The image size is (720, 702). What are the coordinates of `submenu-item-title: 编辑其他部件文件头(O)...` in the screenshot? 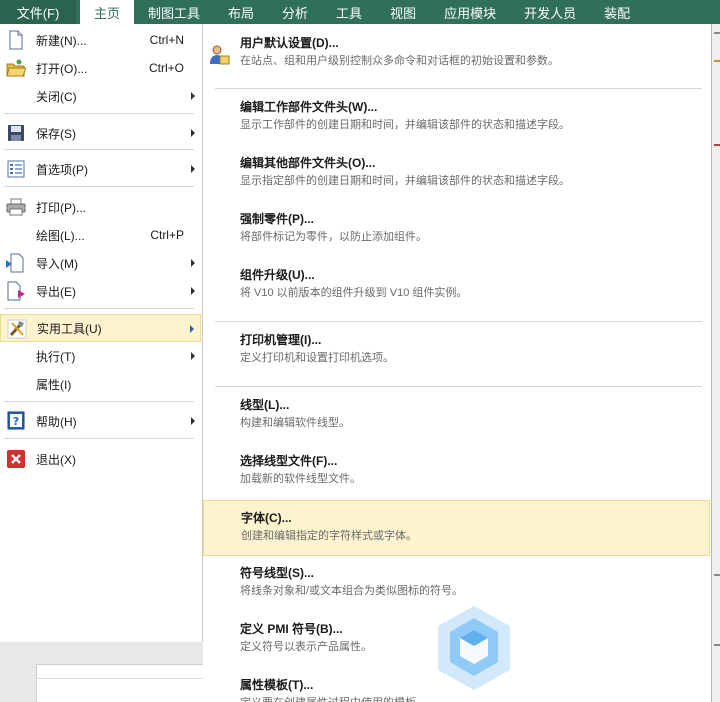 It's located at (308, 163).